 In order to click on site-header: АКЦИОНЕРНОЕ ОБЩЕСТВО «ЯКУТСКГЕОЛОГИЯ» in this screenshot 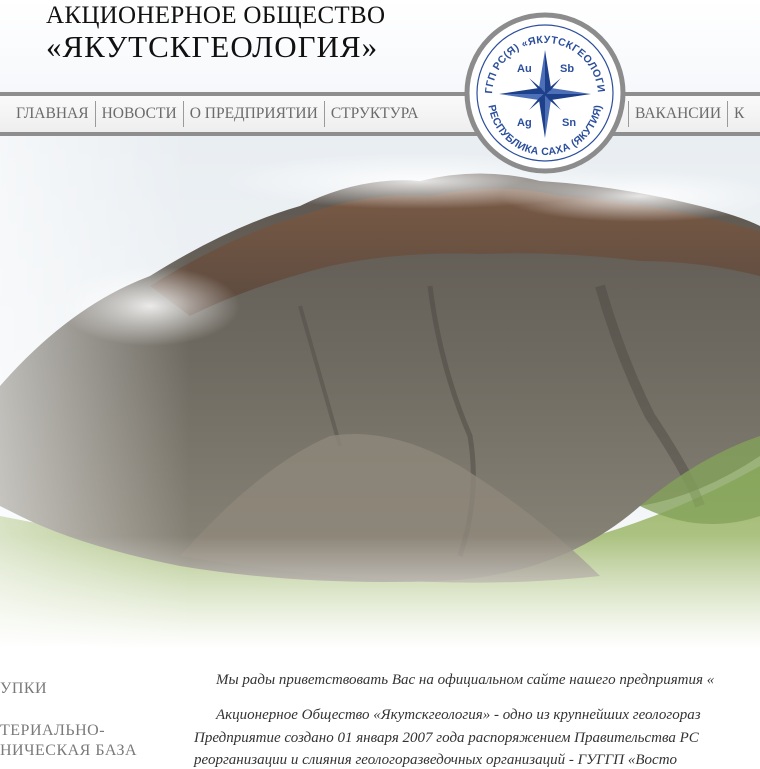, I will do `click(380, 46)`.